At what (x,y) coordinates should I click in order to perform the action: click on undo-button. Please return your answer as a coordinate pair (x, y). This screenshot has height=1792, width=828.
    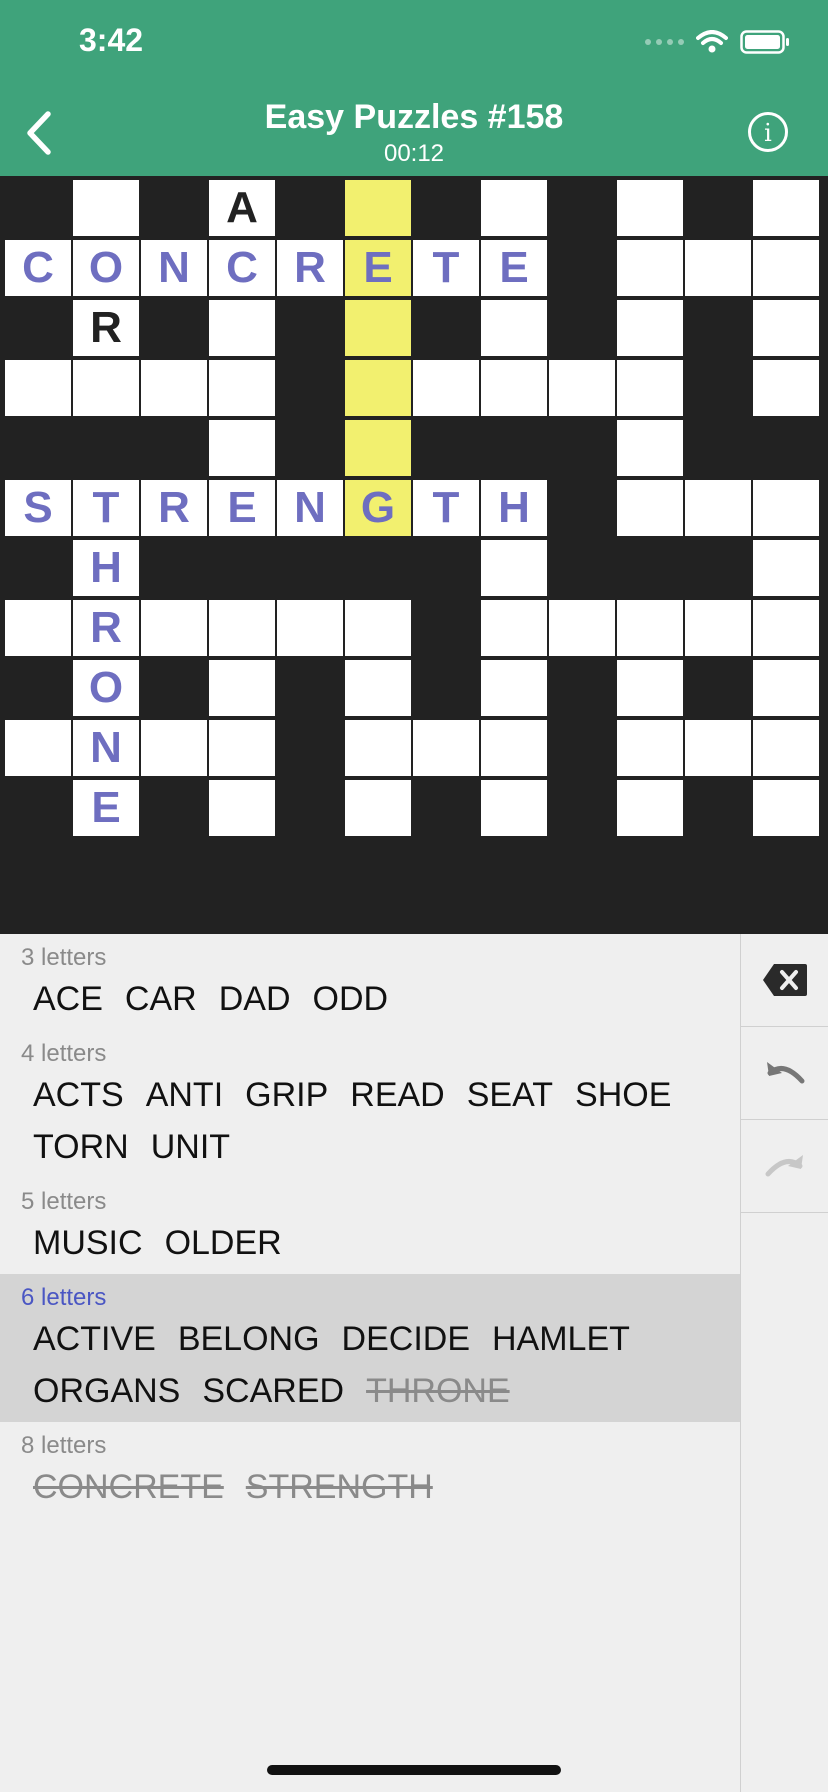
    Looking at the image, I should click on (784, 1073).